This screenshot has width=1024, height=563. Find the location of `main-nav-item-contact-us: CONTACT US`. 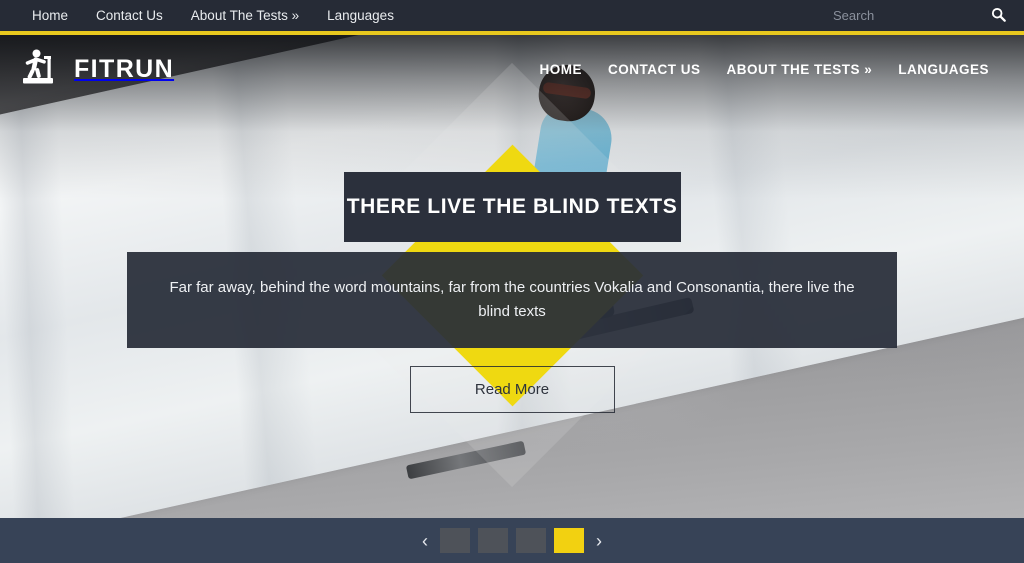

main-nav-item-contact-us: CONTACT US is located at coordinates (654, 69).